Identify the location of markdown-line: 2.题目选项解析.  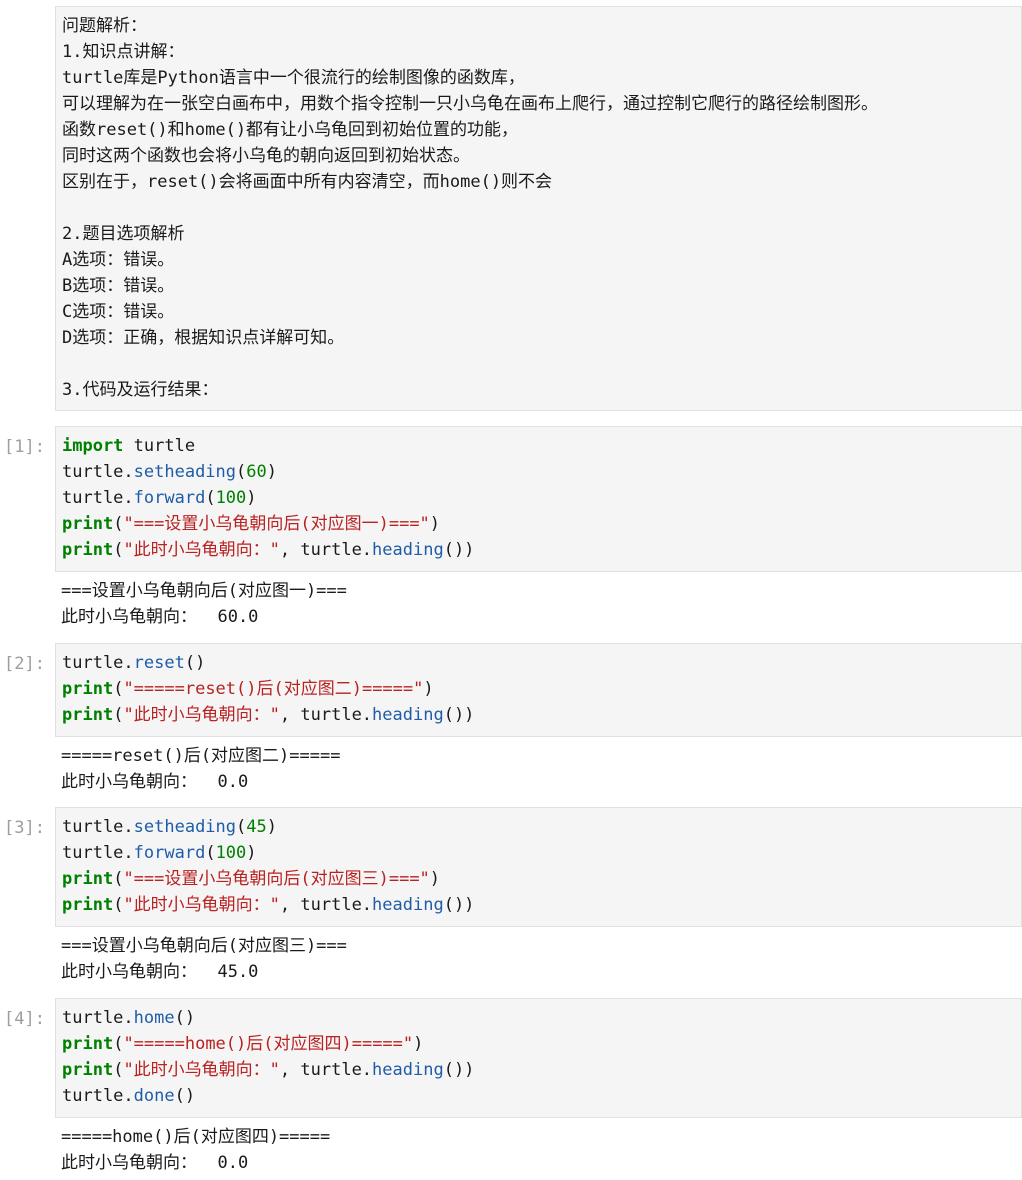
(123, 234).